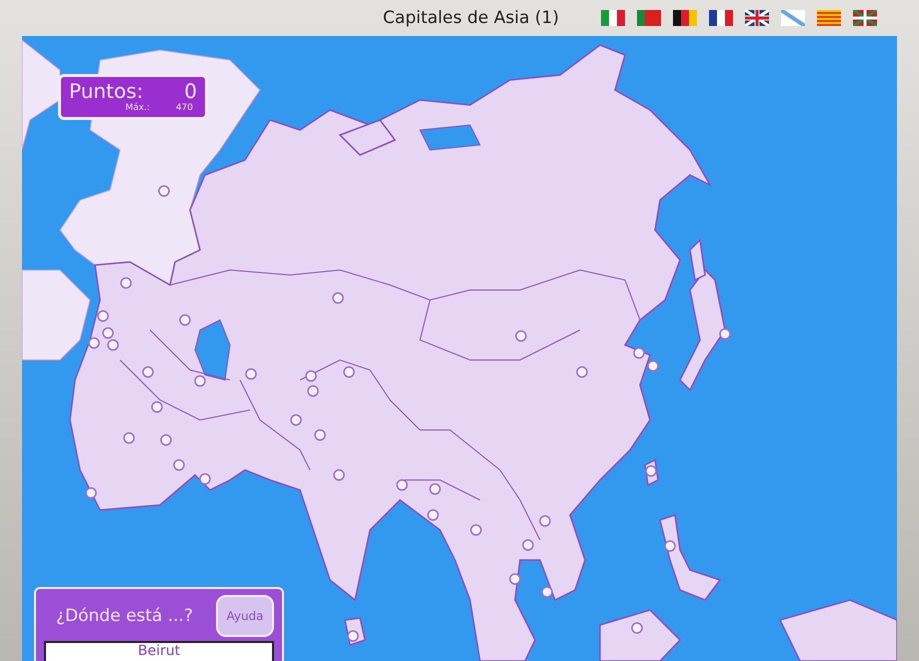  Describe the element at coordinates (190, 91) in the screenshot. I see `score-value: 0` at that location.